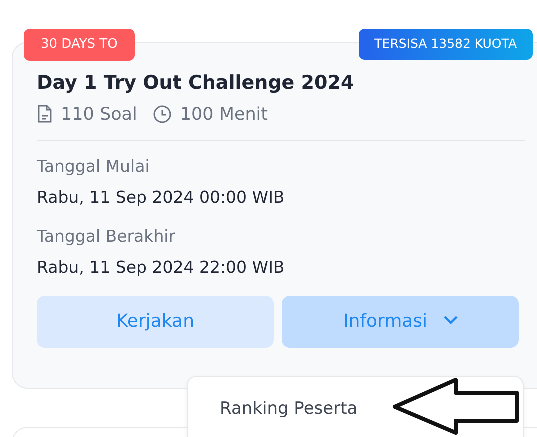  What do you see at coordinates (196, 83) in the screenshot?
I see `card-title: Day 1 Try Out Challenge 2024` at bounding box center [196, 83].